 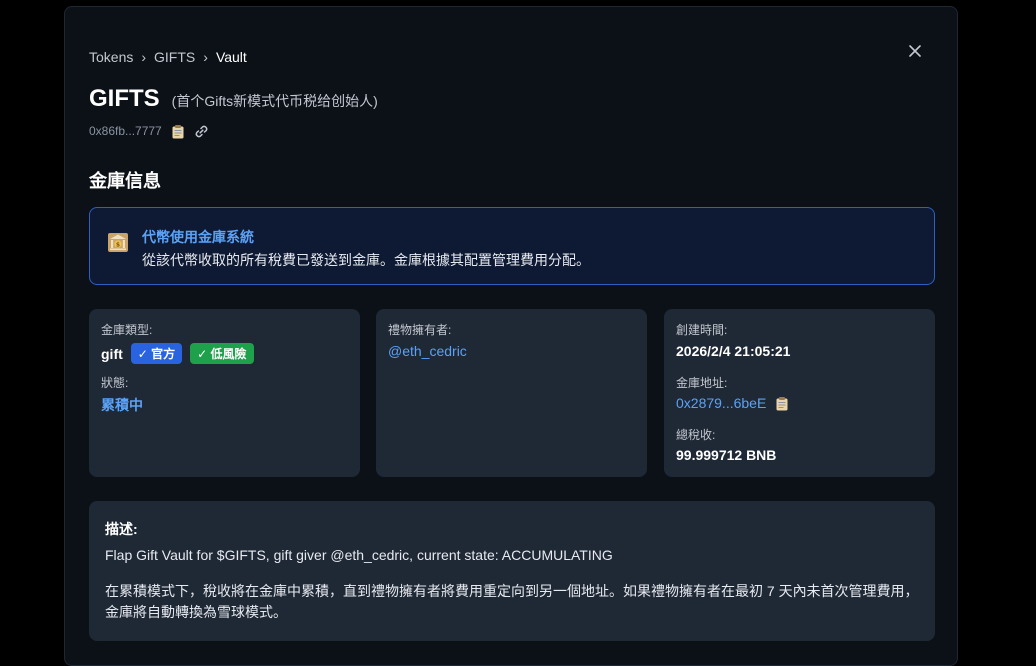 What do you see at coordinates (111, 57) in the screenshot?
I see `breadcrumb-item-tokens: Tokens` at bounding box center [111, 57].